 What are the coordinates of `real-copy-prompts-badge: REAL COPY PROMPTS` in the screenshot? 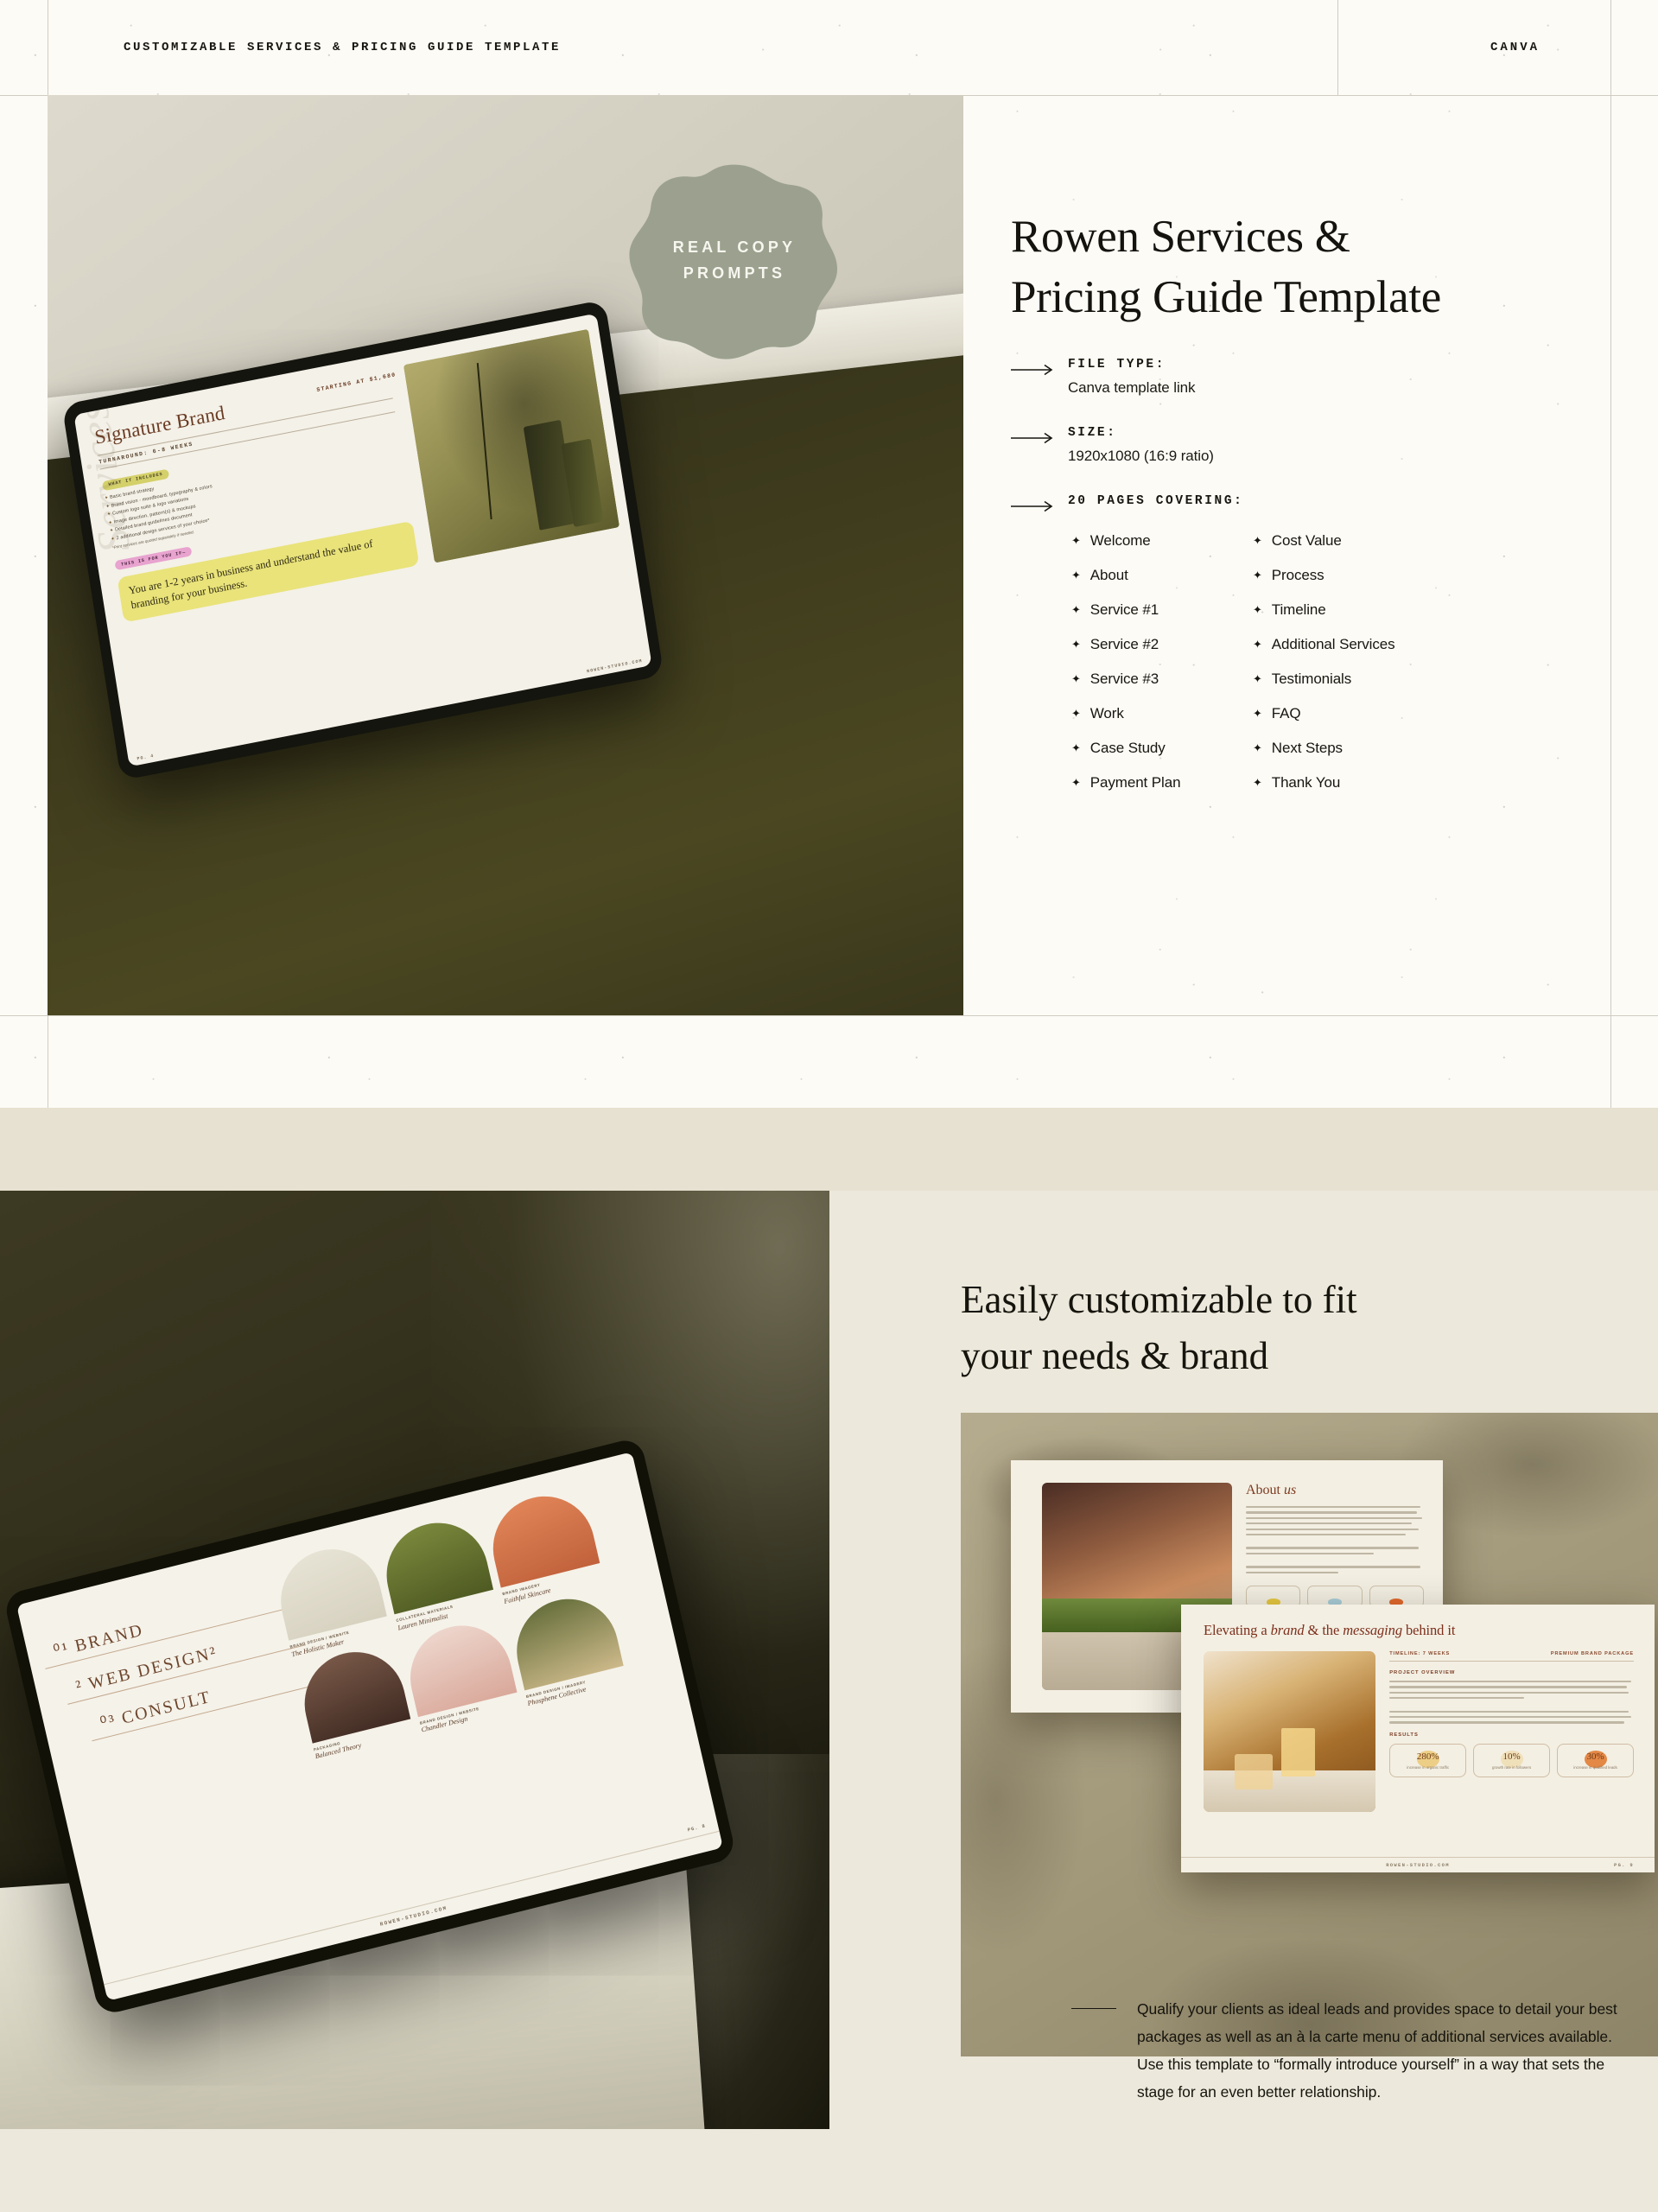 It's located at (734, 261).